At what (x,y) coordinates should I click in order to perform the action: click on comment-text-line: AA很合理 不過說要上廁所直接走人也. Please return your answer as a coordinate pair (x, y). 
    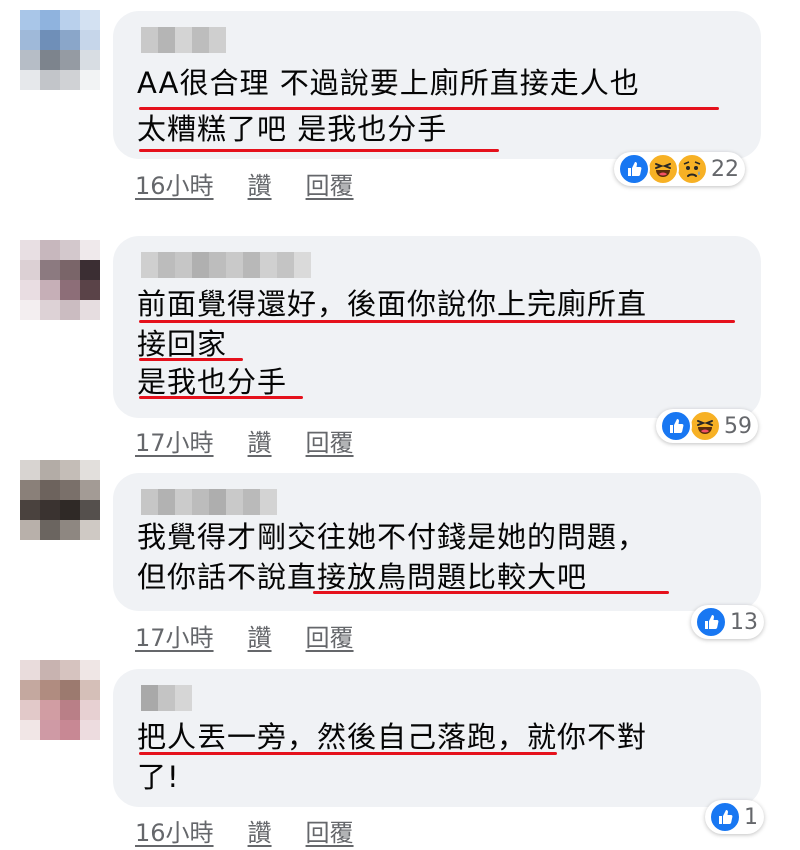
    Looking at the image, I should click on (388, 83).